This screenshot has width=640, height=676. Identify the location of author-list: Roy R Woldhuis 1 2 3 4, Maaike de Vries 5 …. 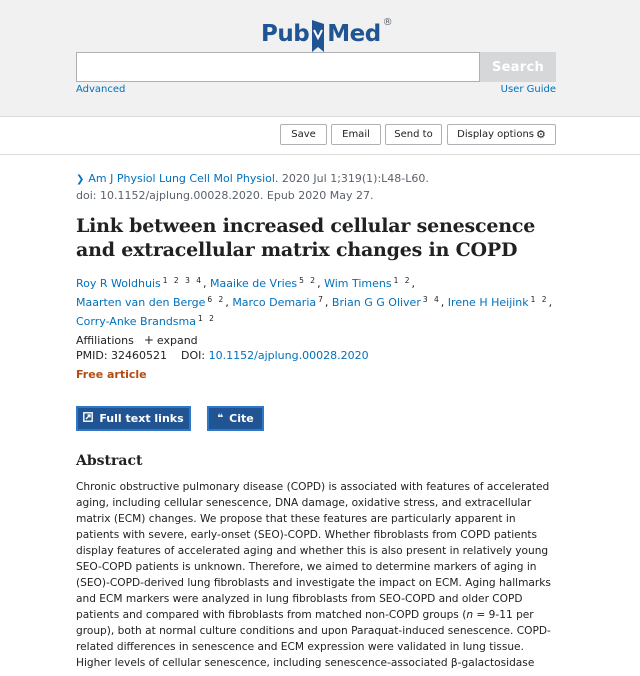
(314, 302).